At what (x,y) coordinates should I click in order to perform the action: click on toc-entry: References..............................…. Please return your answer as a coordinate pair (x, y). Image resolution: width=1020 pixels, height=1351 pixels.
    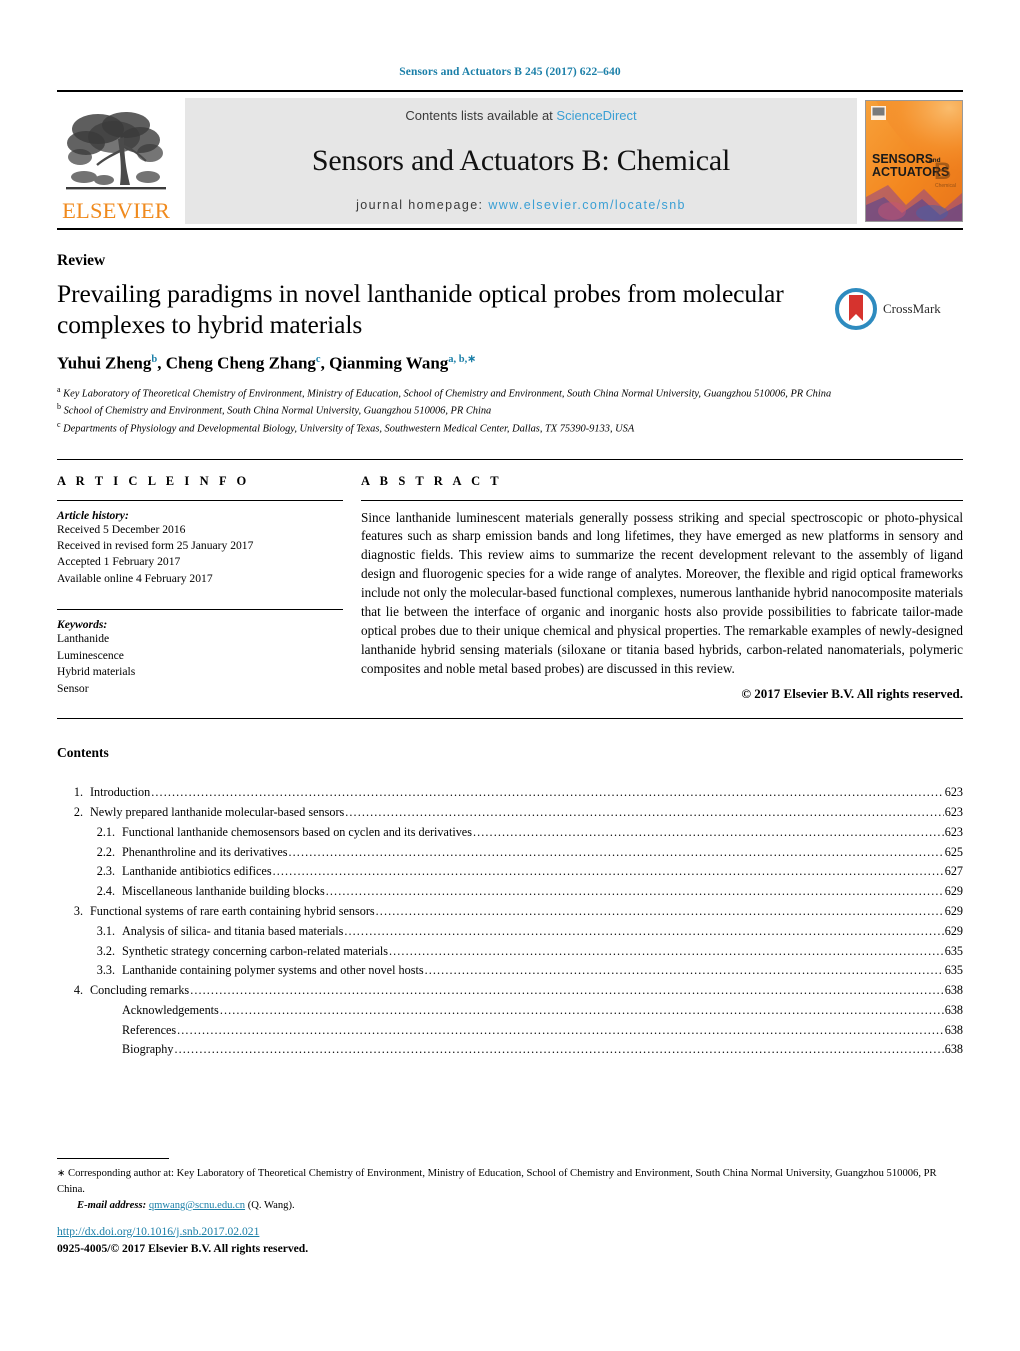
    Looking at the image, I should click on (510, 1031).